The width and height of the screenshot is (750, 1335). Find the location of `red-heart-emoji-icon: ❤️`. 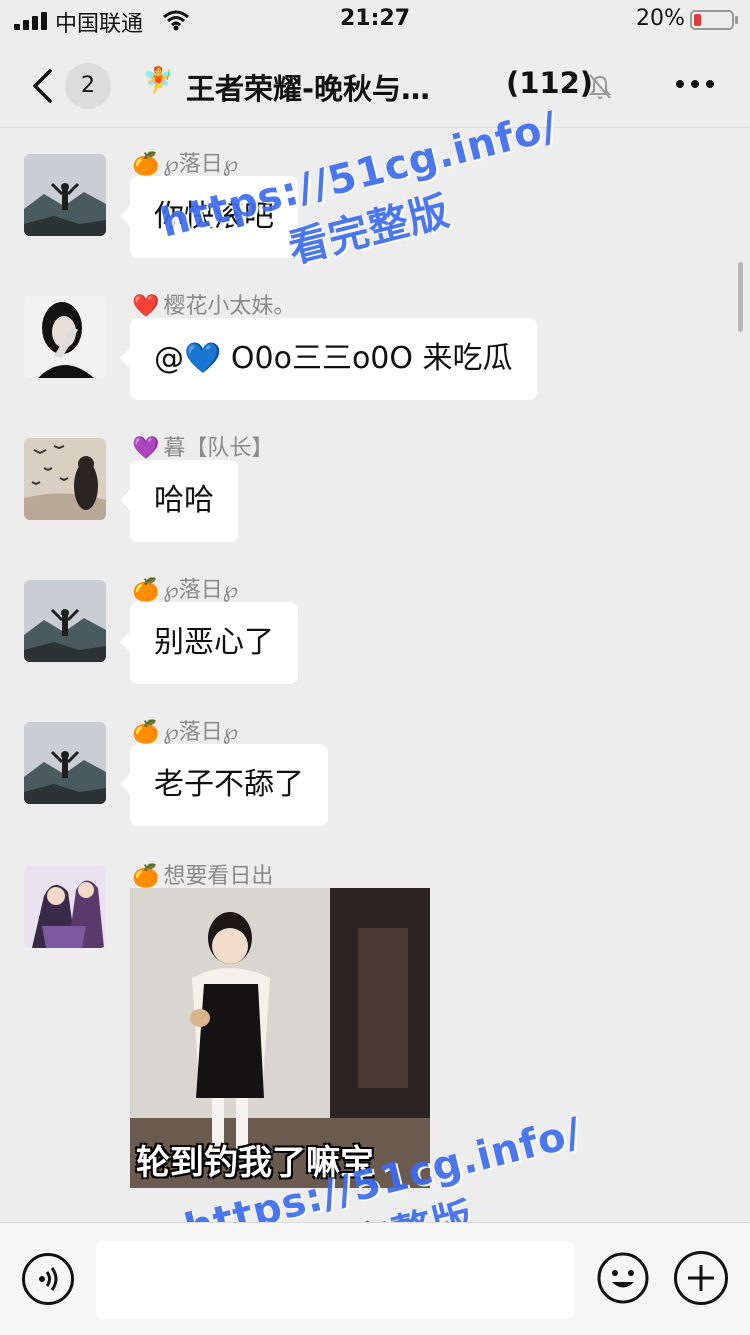

red-heart-emoji-icon: ❤️ is located at coordinates (146, 306).